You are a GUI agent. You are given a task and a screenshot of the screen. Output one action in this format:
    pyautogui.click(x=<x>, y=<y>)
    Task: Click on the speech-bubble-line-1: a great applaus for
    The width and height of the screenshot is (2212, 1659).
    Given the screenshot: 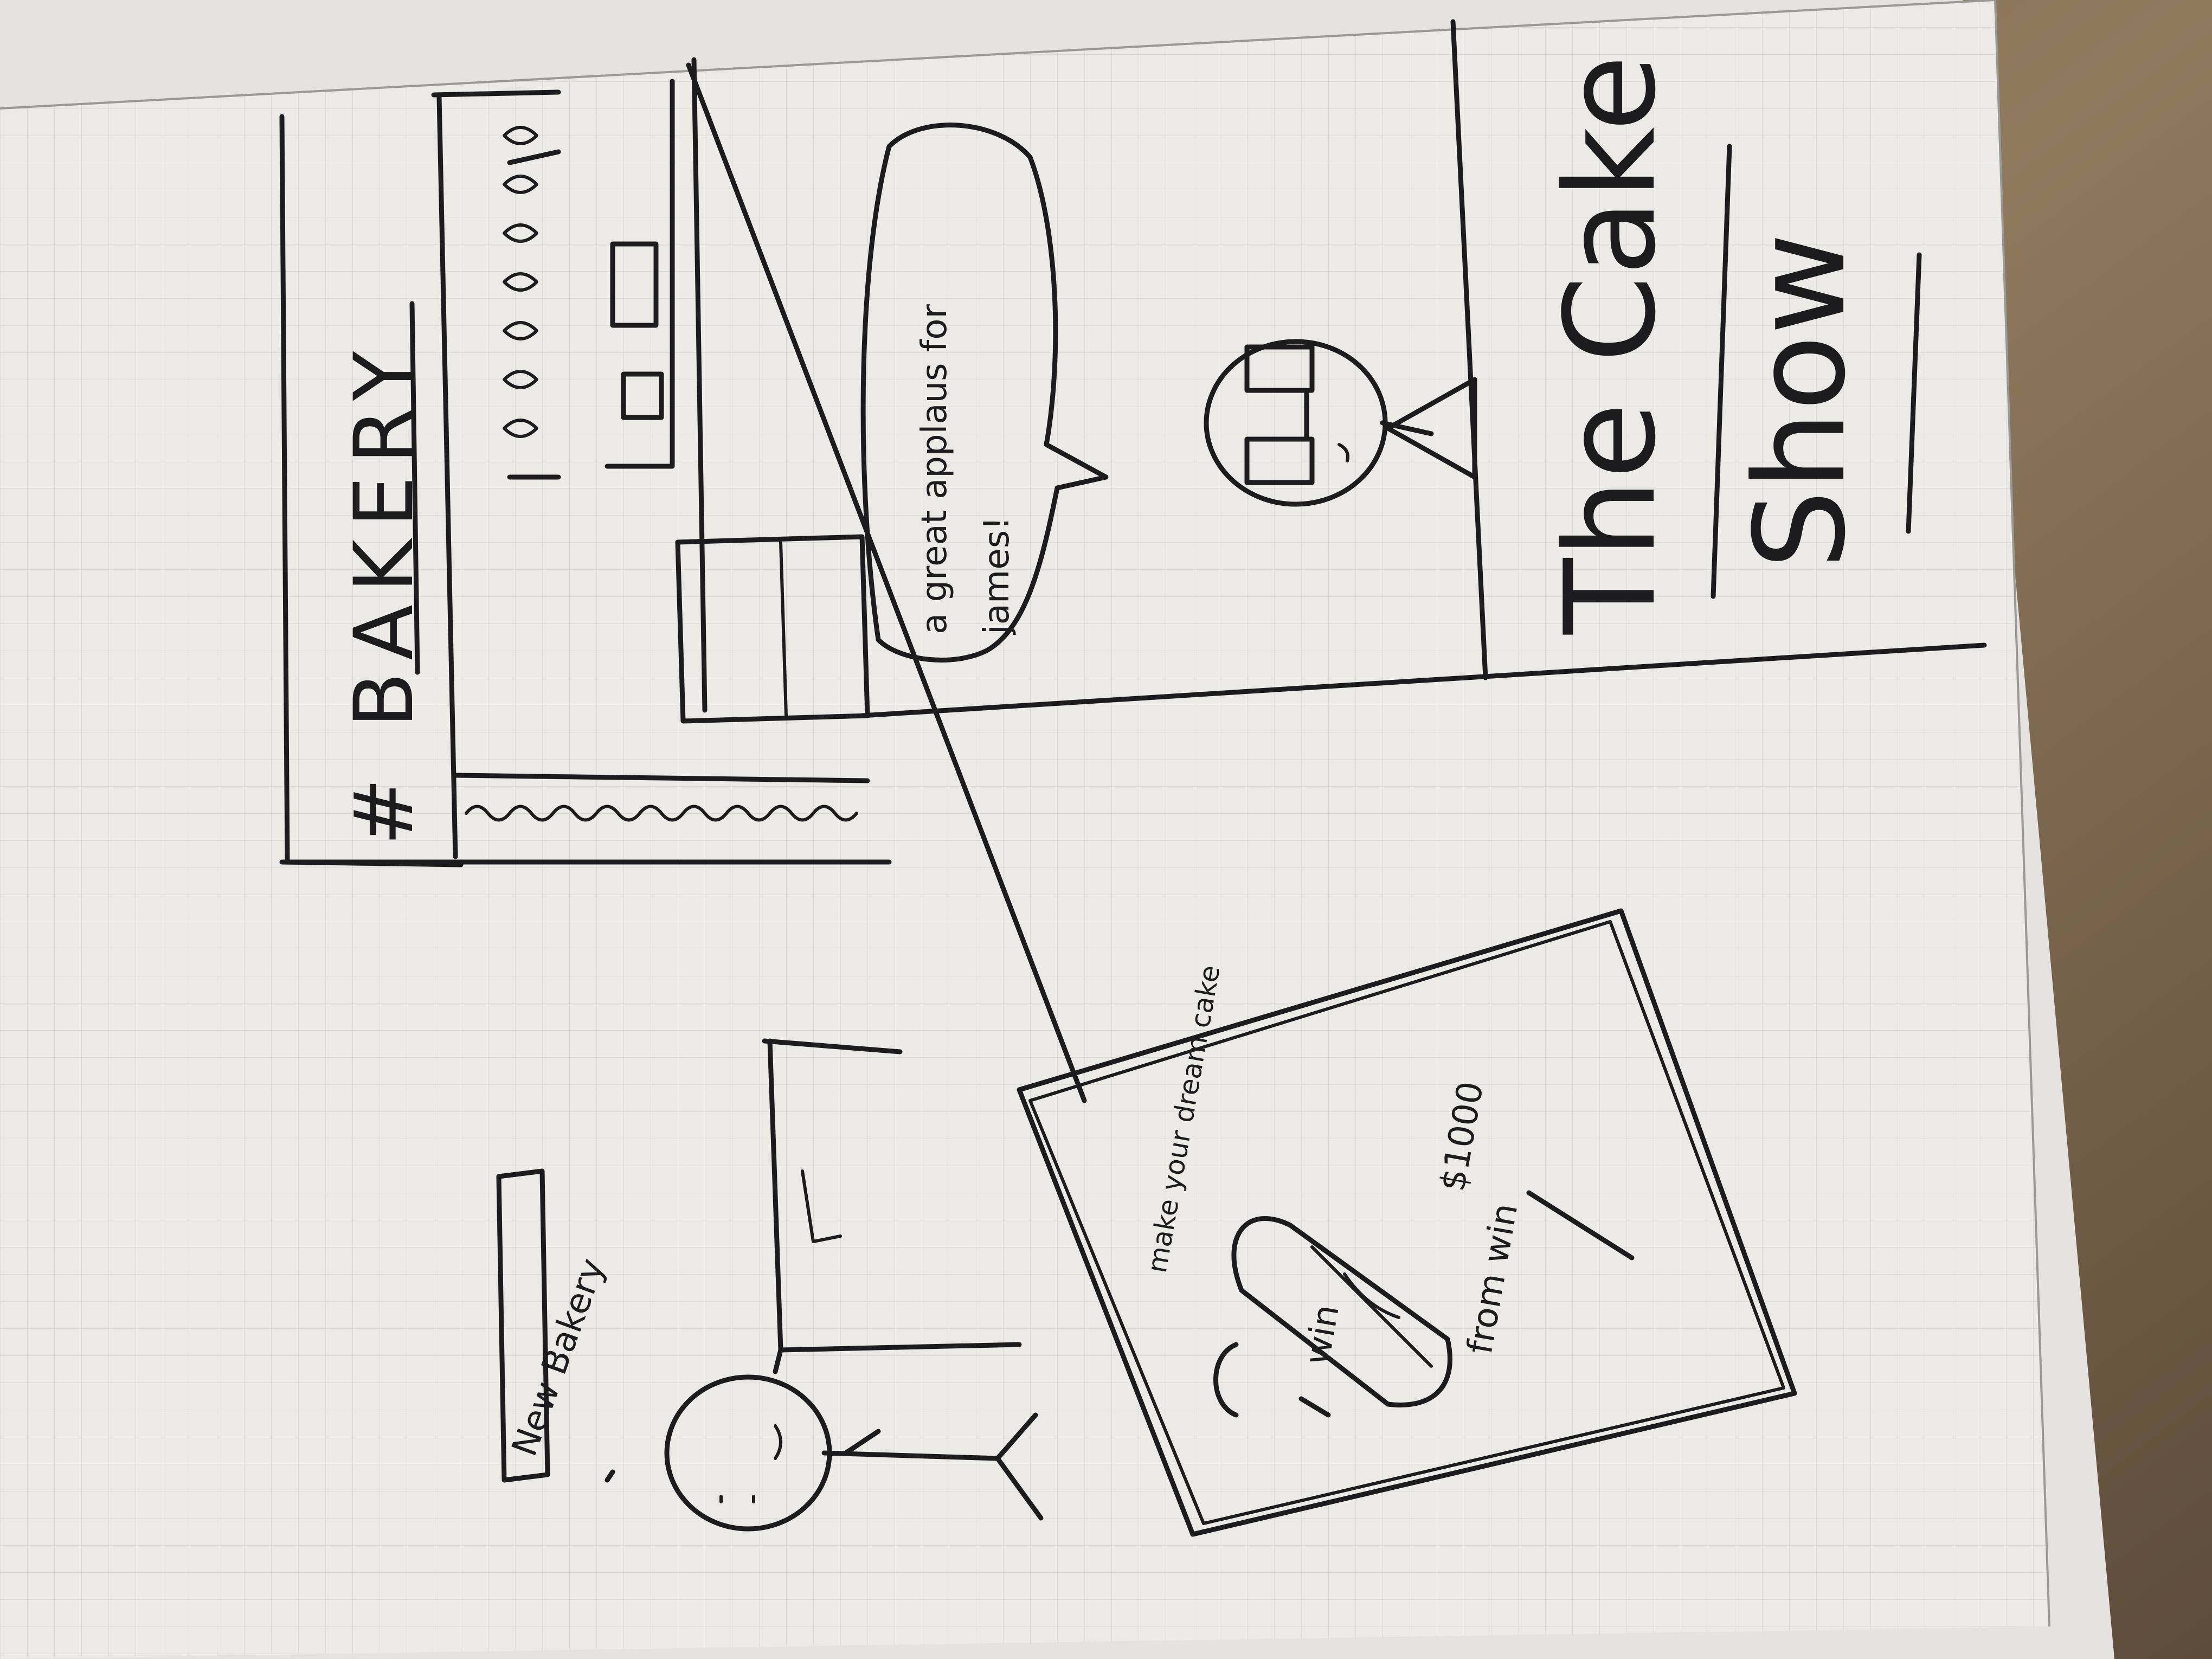 What is the action you would take?
    pyautogui.click(x=935, y=469)
    